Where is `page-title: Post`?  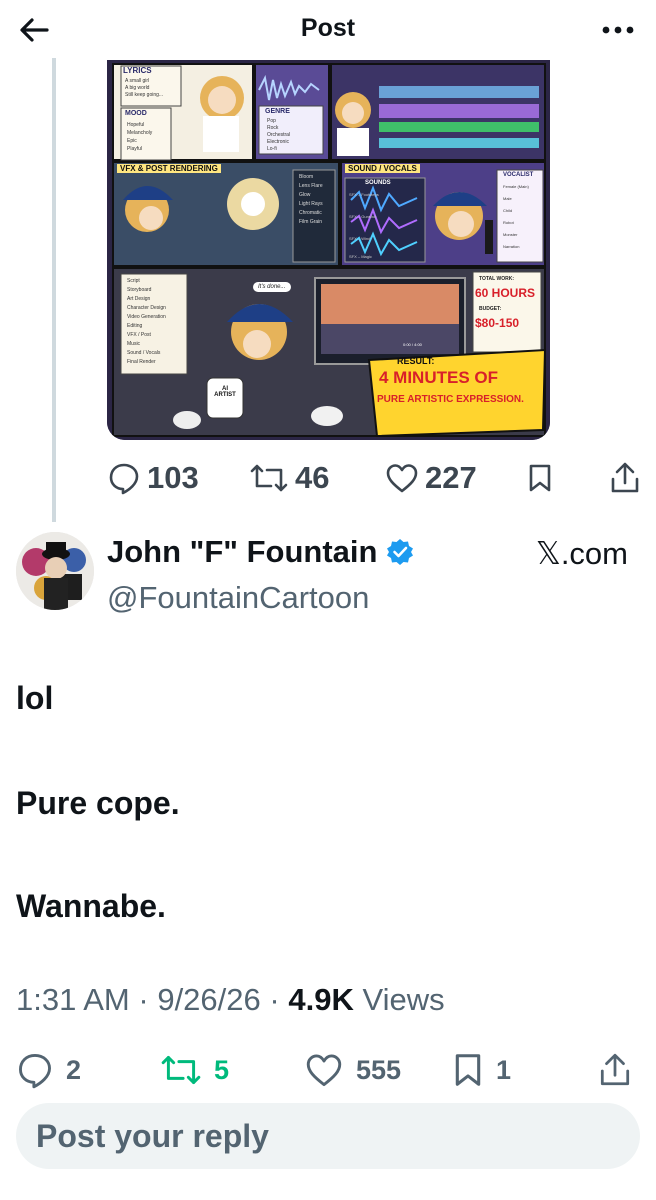 page-title: Post is located at coordinates (328, 28).